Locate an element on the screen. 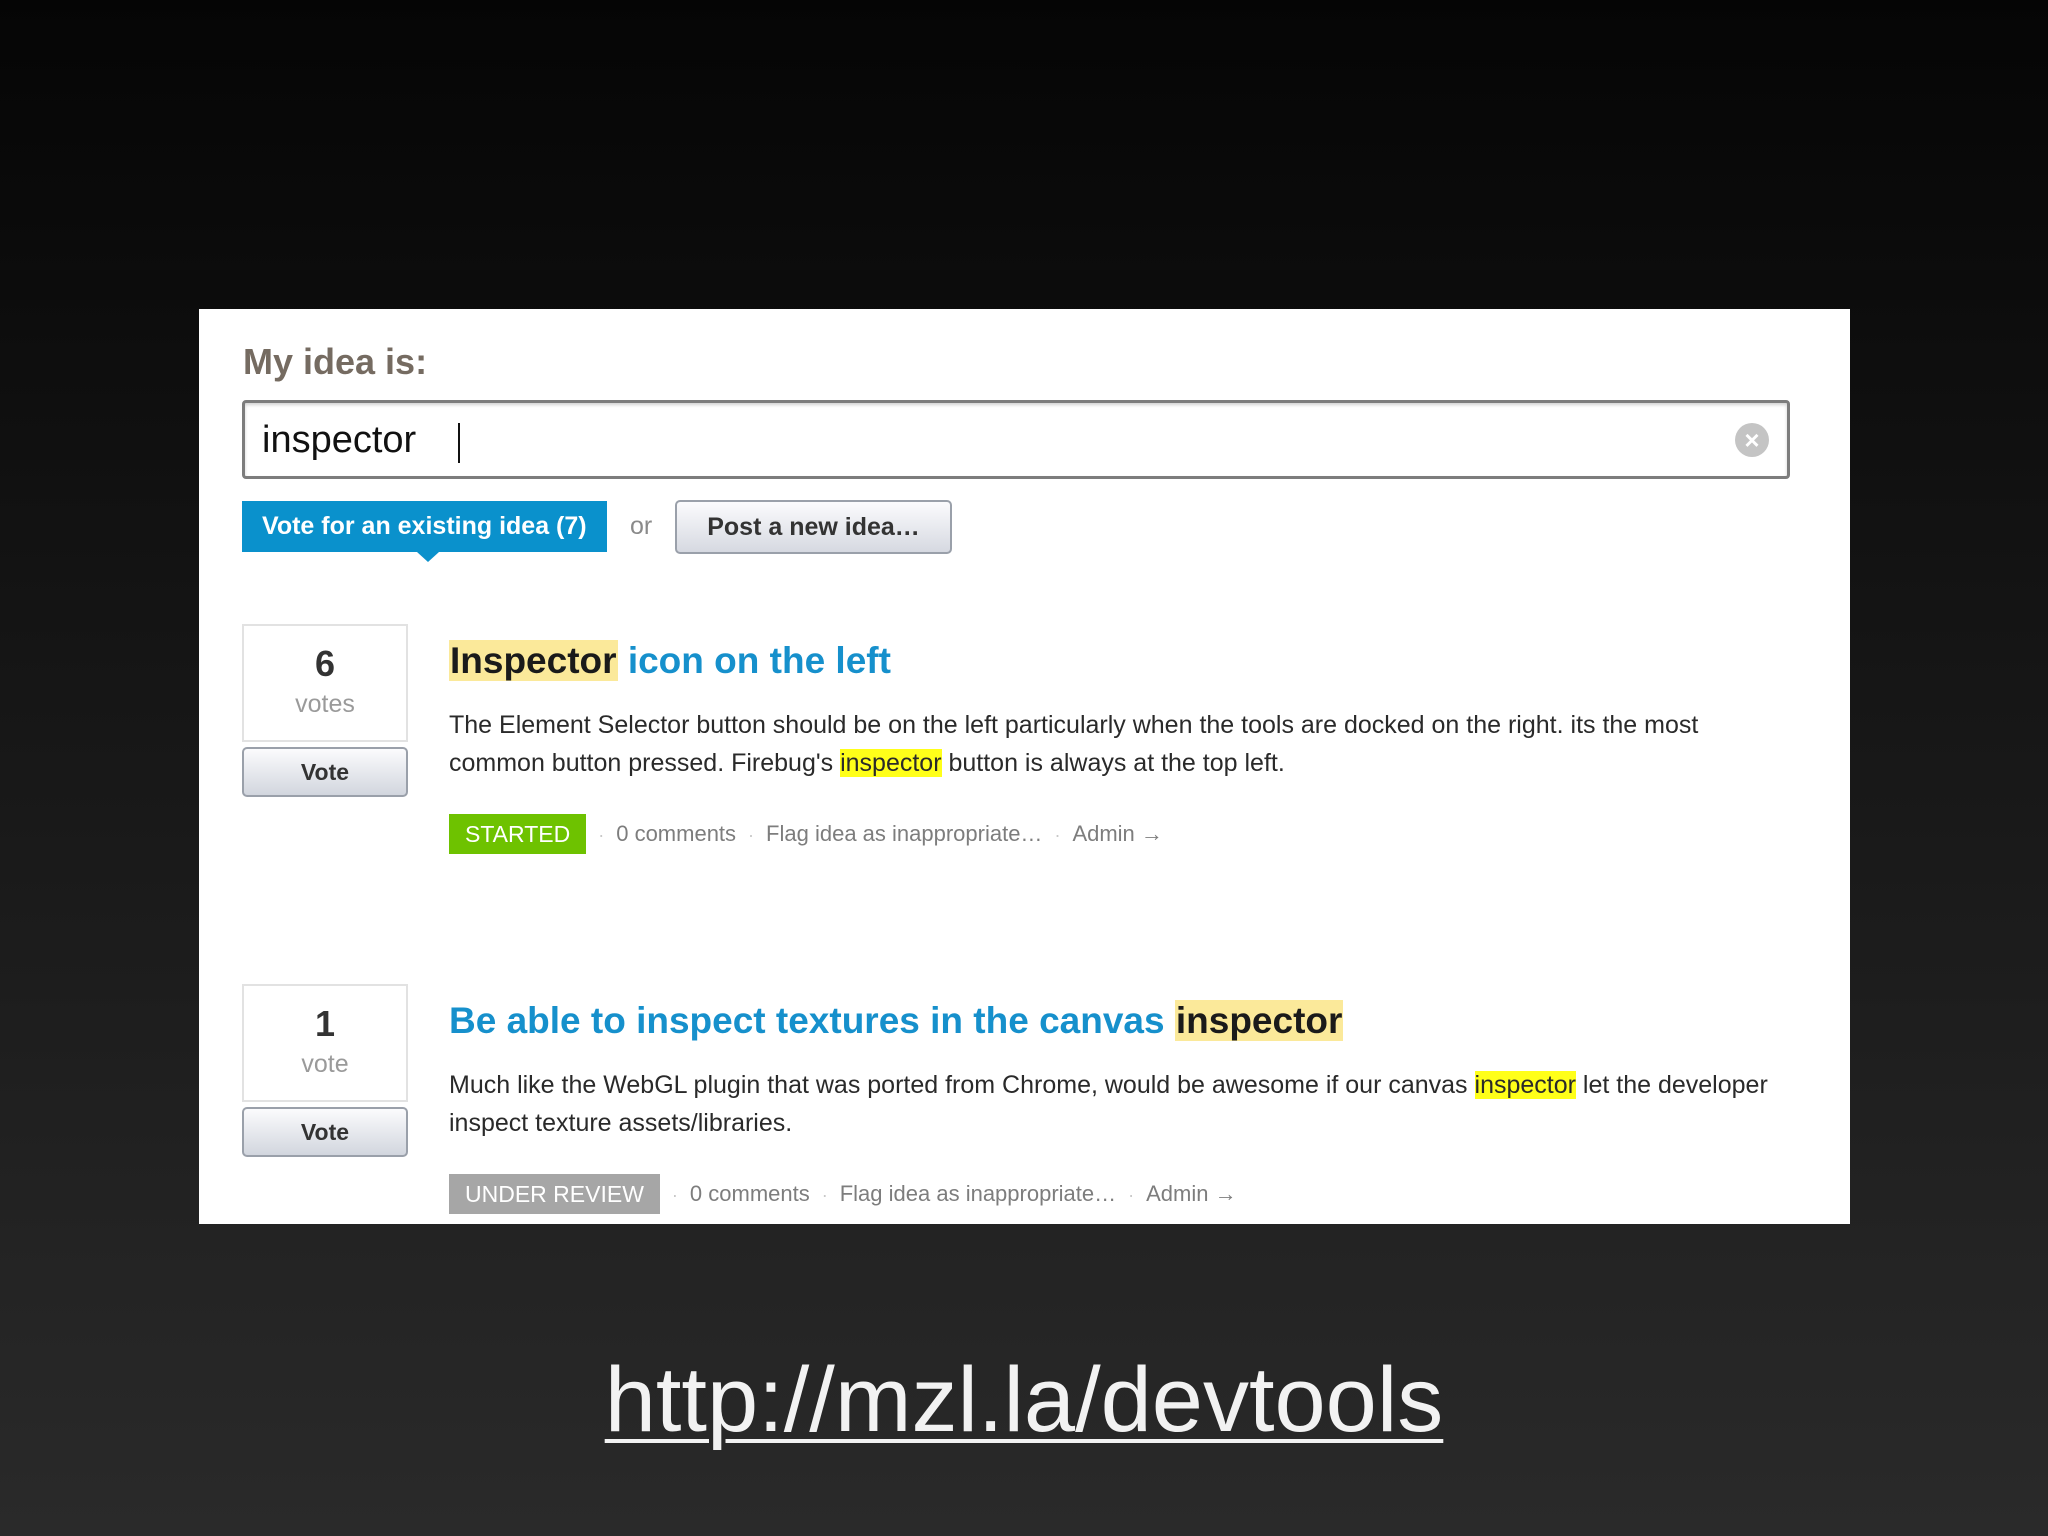  vote-count-unit: votes is located at coordinates (325, 704).